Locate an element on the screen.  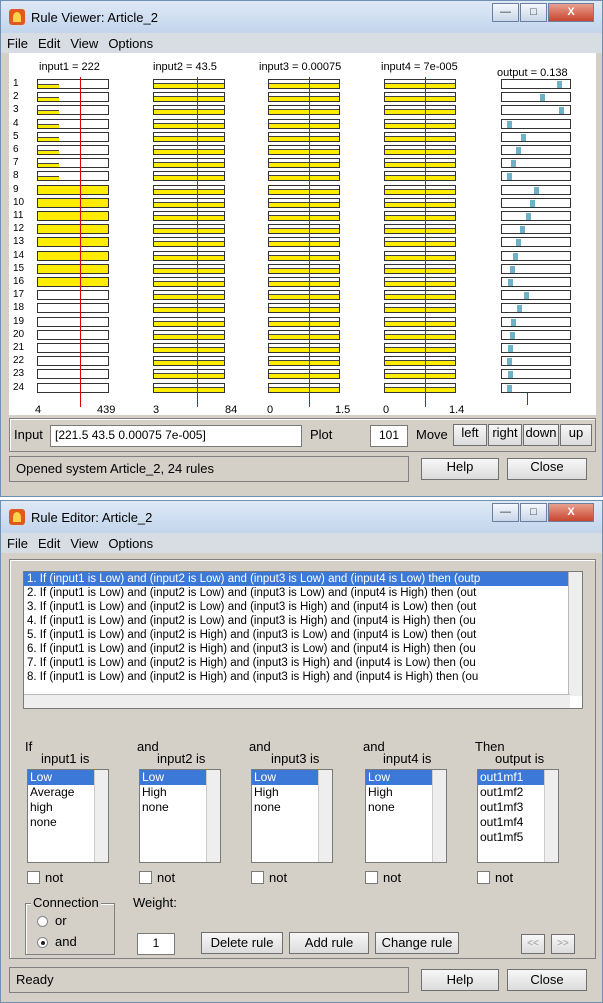
change-rule-button: Change rule is located at coordinates (417, 943).